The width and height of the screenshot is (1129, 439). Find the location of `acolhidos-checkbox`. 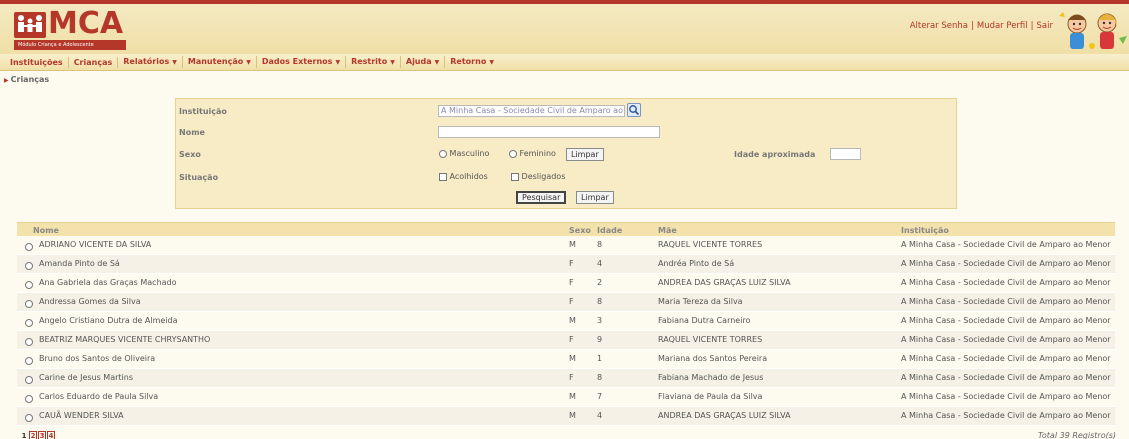

acolhidos-checkbox is located at coordinates (443, 176).